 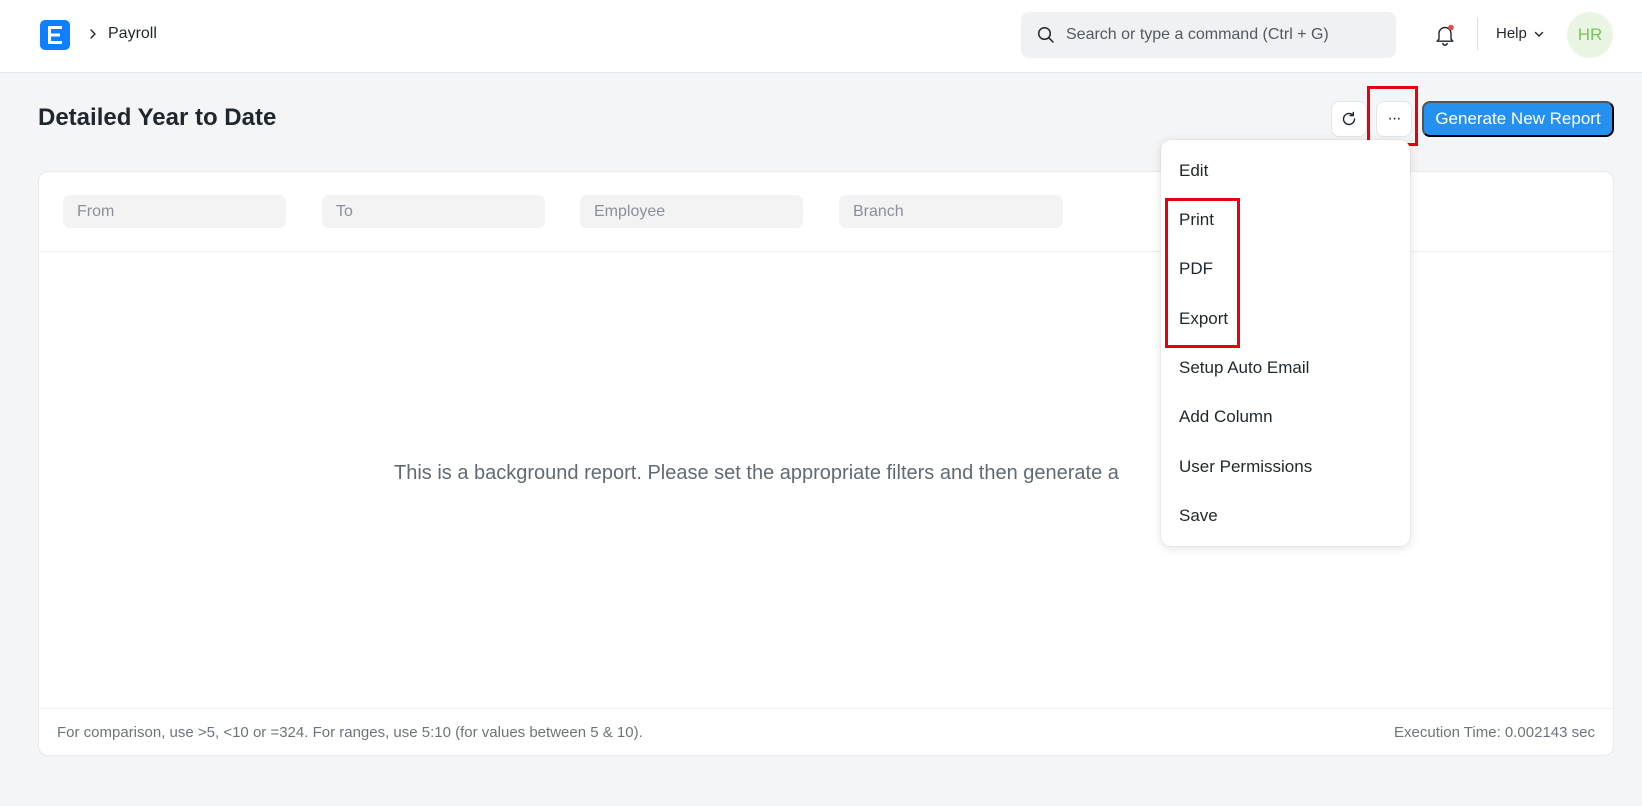 I want to click on breadcrumb-payroll: Payroll, so click(x=132, y=34).